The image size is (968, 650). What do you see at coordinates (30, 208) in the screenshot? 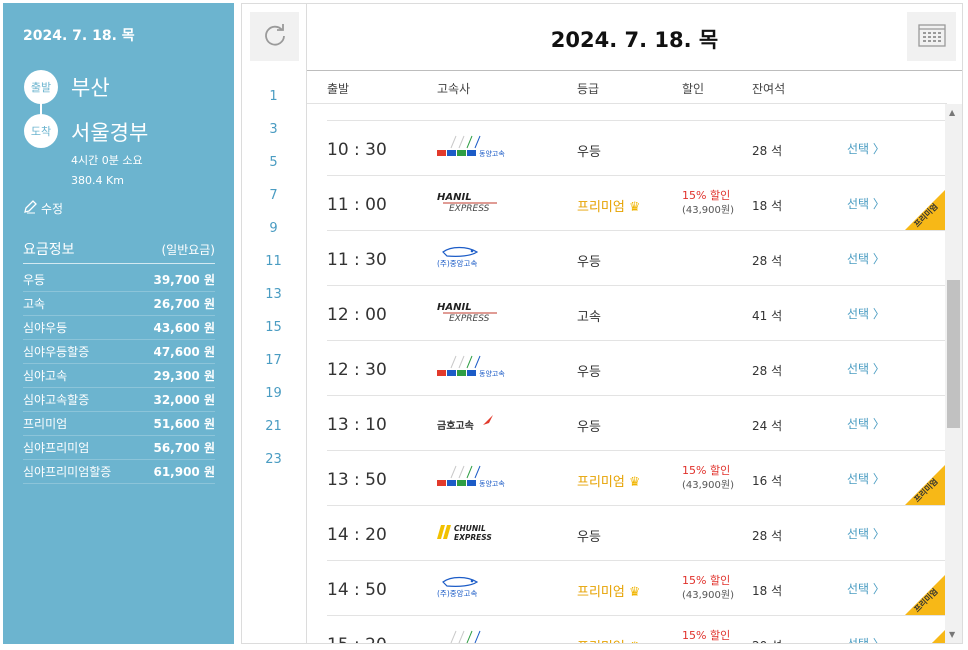
I see `pencil-icon` at bounding box center [30, 208].